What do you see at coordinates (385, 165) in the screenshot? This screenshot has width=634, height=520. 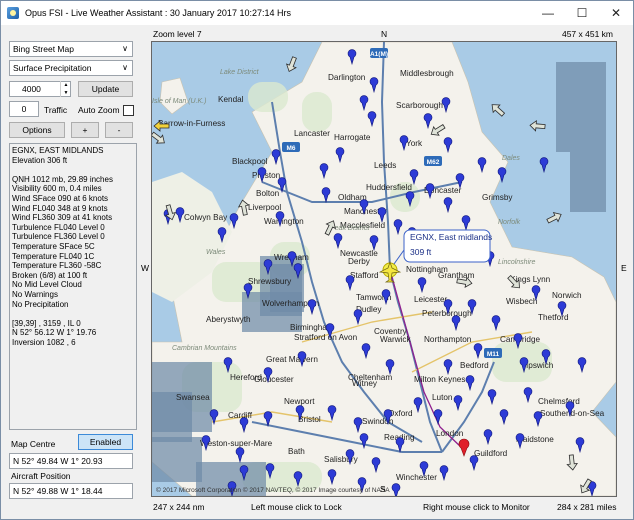 I see `city-label: Leeds` at bounding box center [385, 165].